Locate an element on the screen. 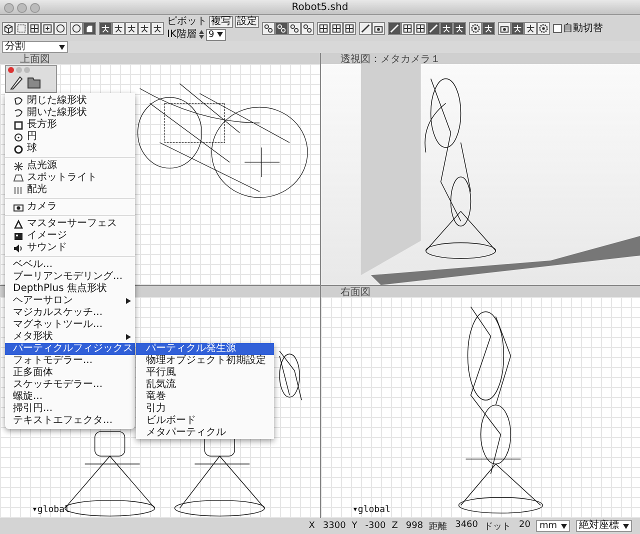 Image resolution: width=640 pixels, height=534 pixels. menu-item: 円 is located at coordinates (70, 137).